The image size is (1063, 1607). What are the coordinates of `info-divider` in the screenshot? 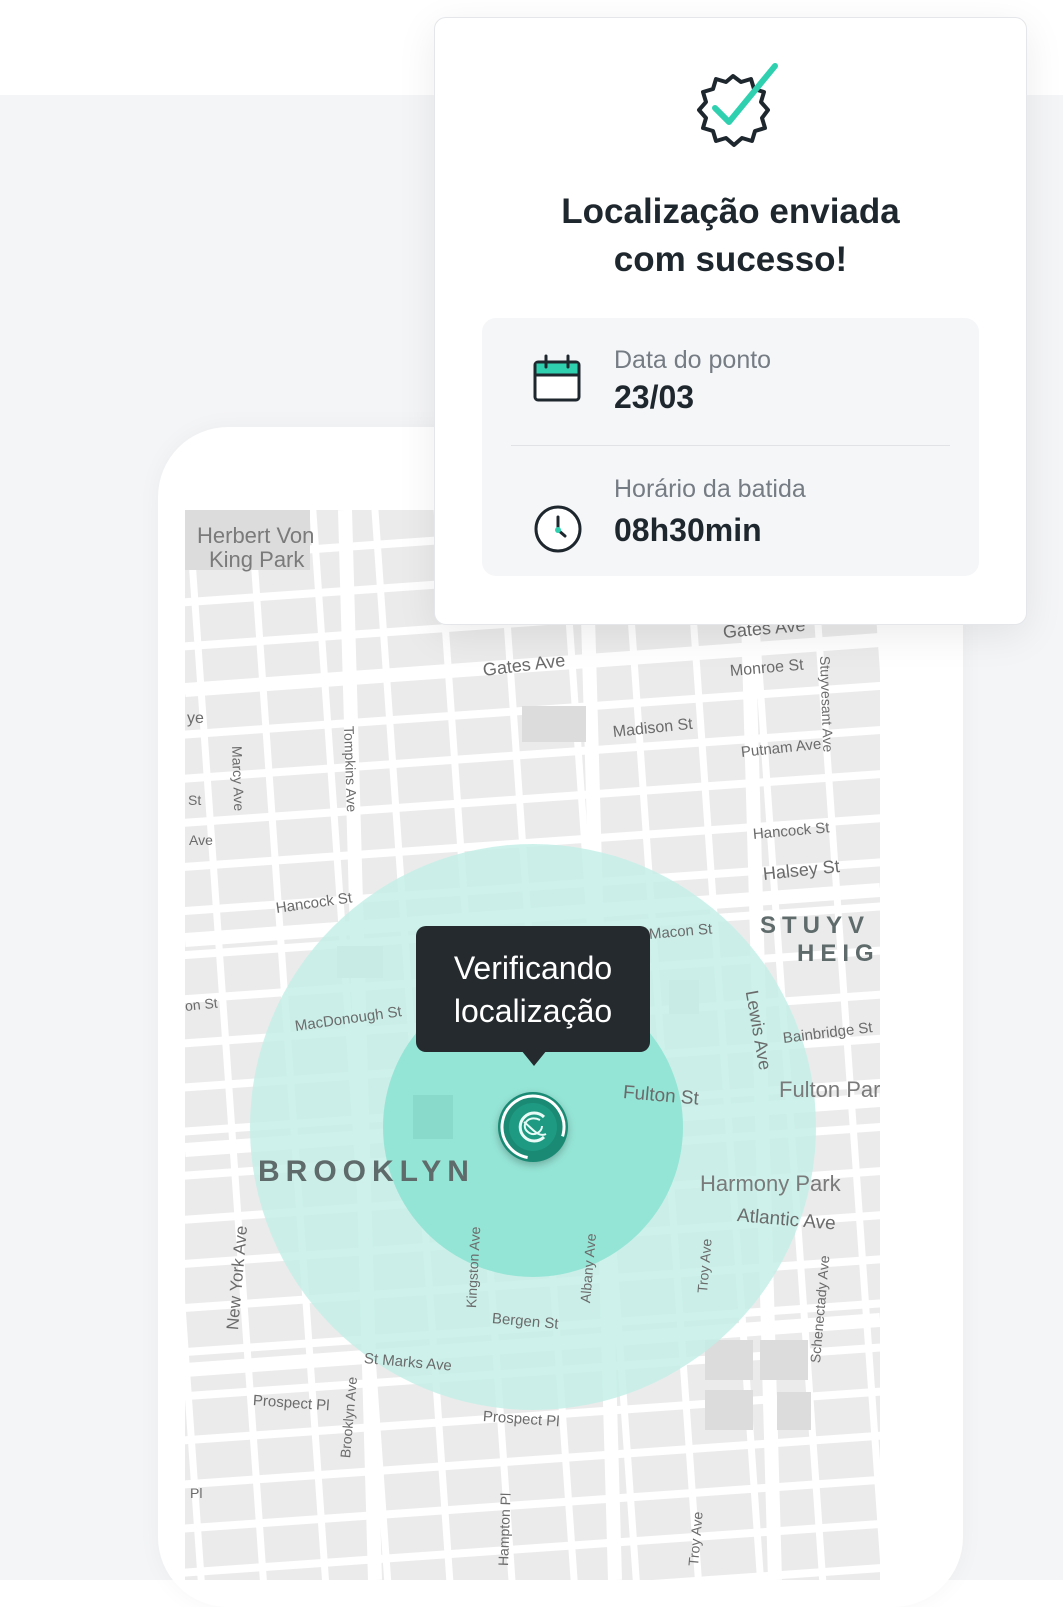 It's located at (730, 445).